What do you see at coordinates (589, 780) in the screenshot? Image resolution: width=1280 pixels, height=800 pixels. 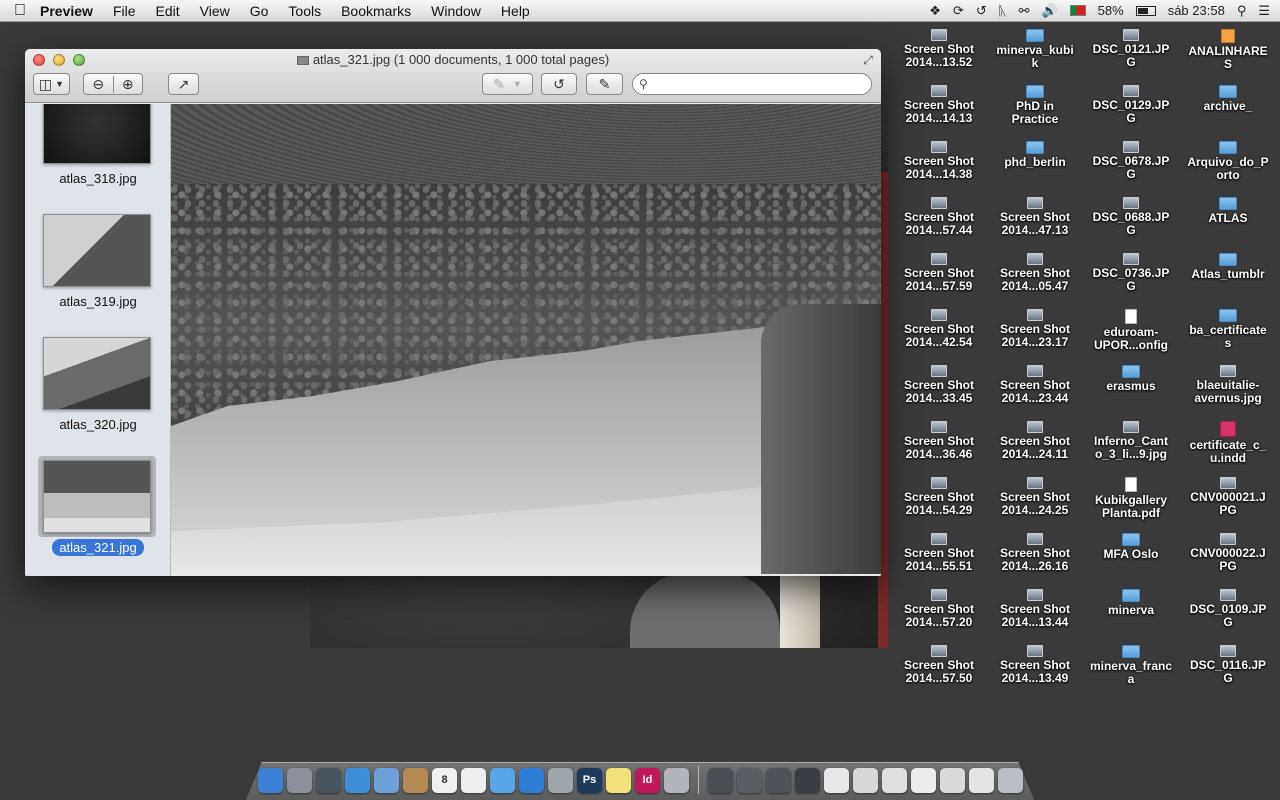 I see `photoshop-icon: Ps` at bounding box center [589, 780].